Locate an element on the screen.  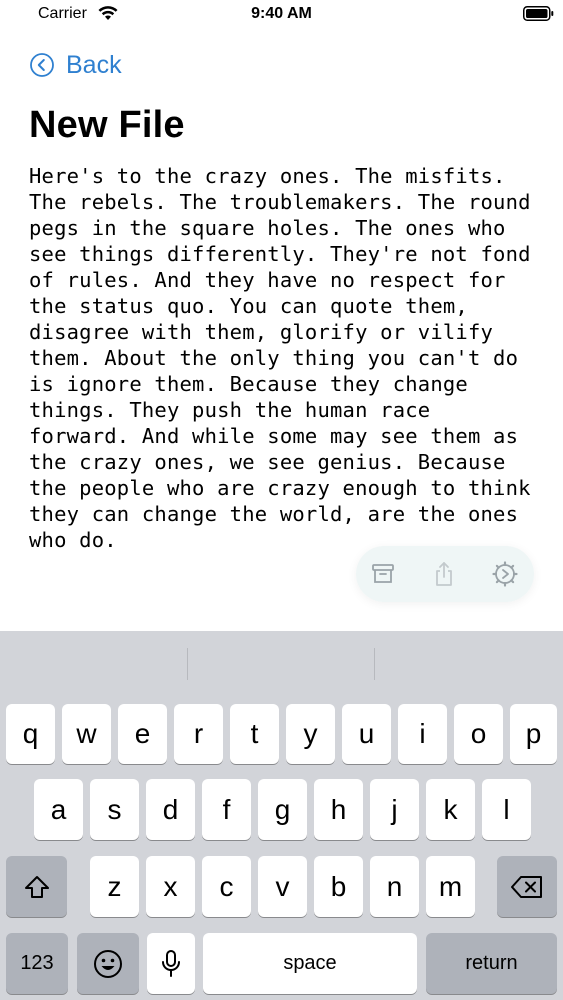
return-key: return is located at coordinates (491, 963).